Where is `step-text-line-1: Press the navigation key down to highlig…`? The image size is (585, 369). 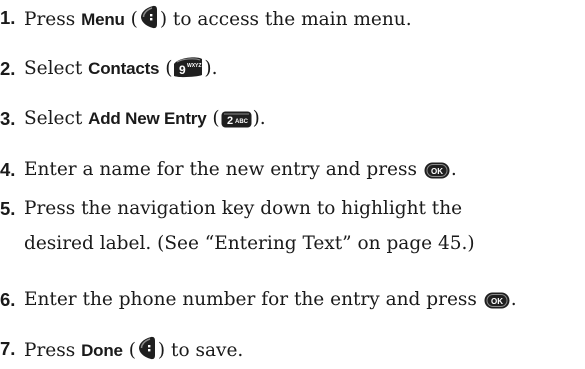
step-text-line-1: Press the navigation key down to highlig… is located at coordinates (243, 208).